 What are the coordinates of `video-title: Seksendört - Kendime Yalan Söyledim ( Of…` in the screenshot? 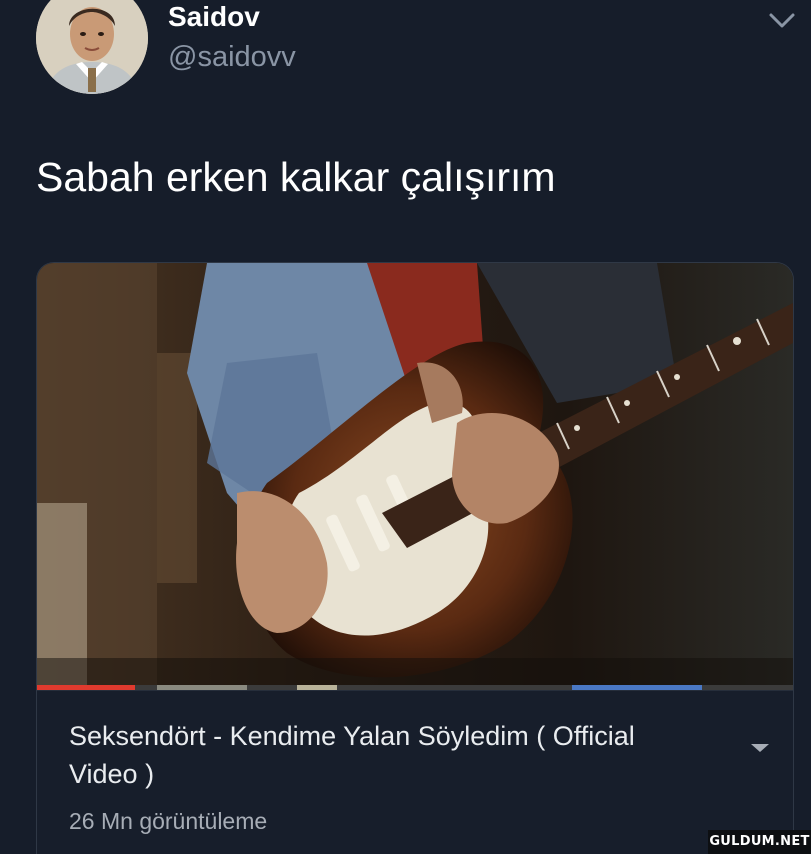 It's located at (384, 755).